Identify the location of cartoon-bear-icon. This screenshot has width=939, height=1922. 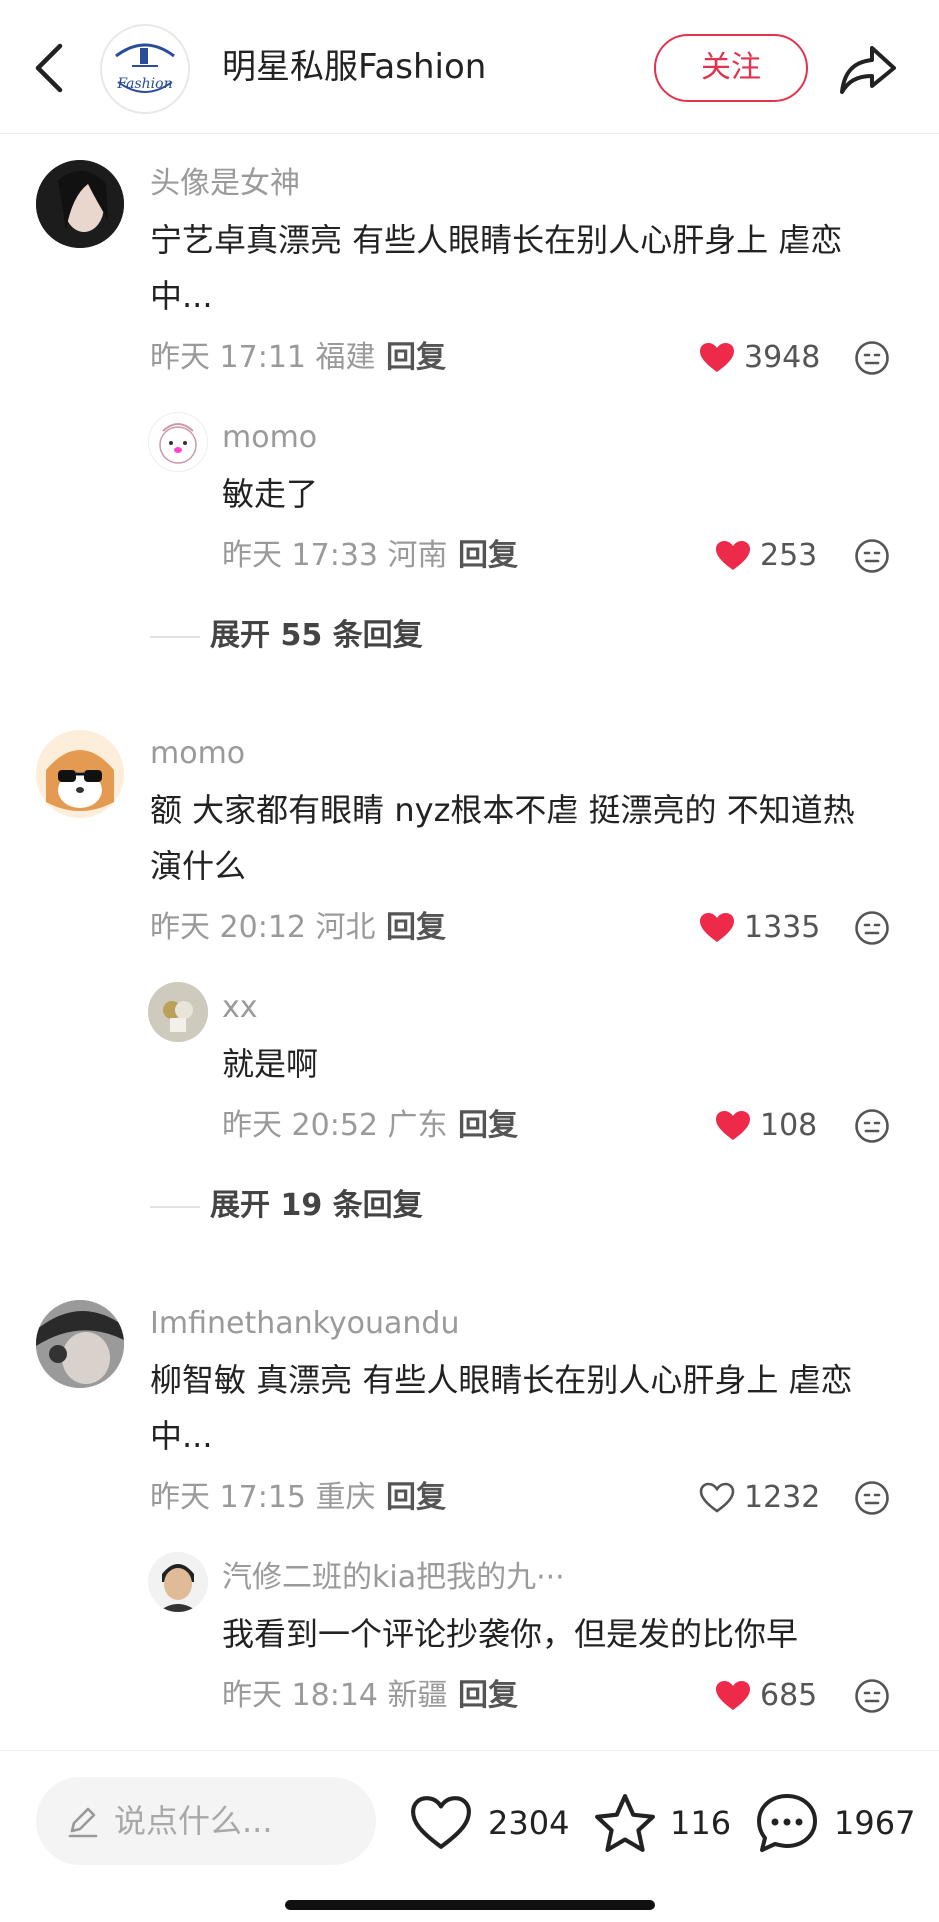
(178, 443).